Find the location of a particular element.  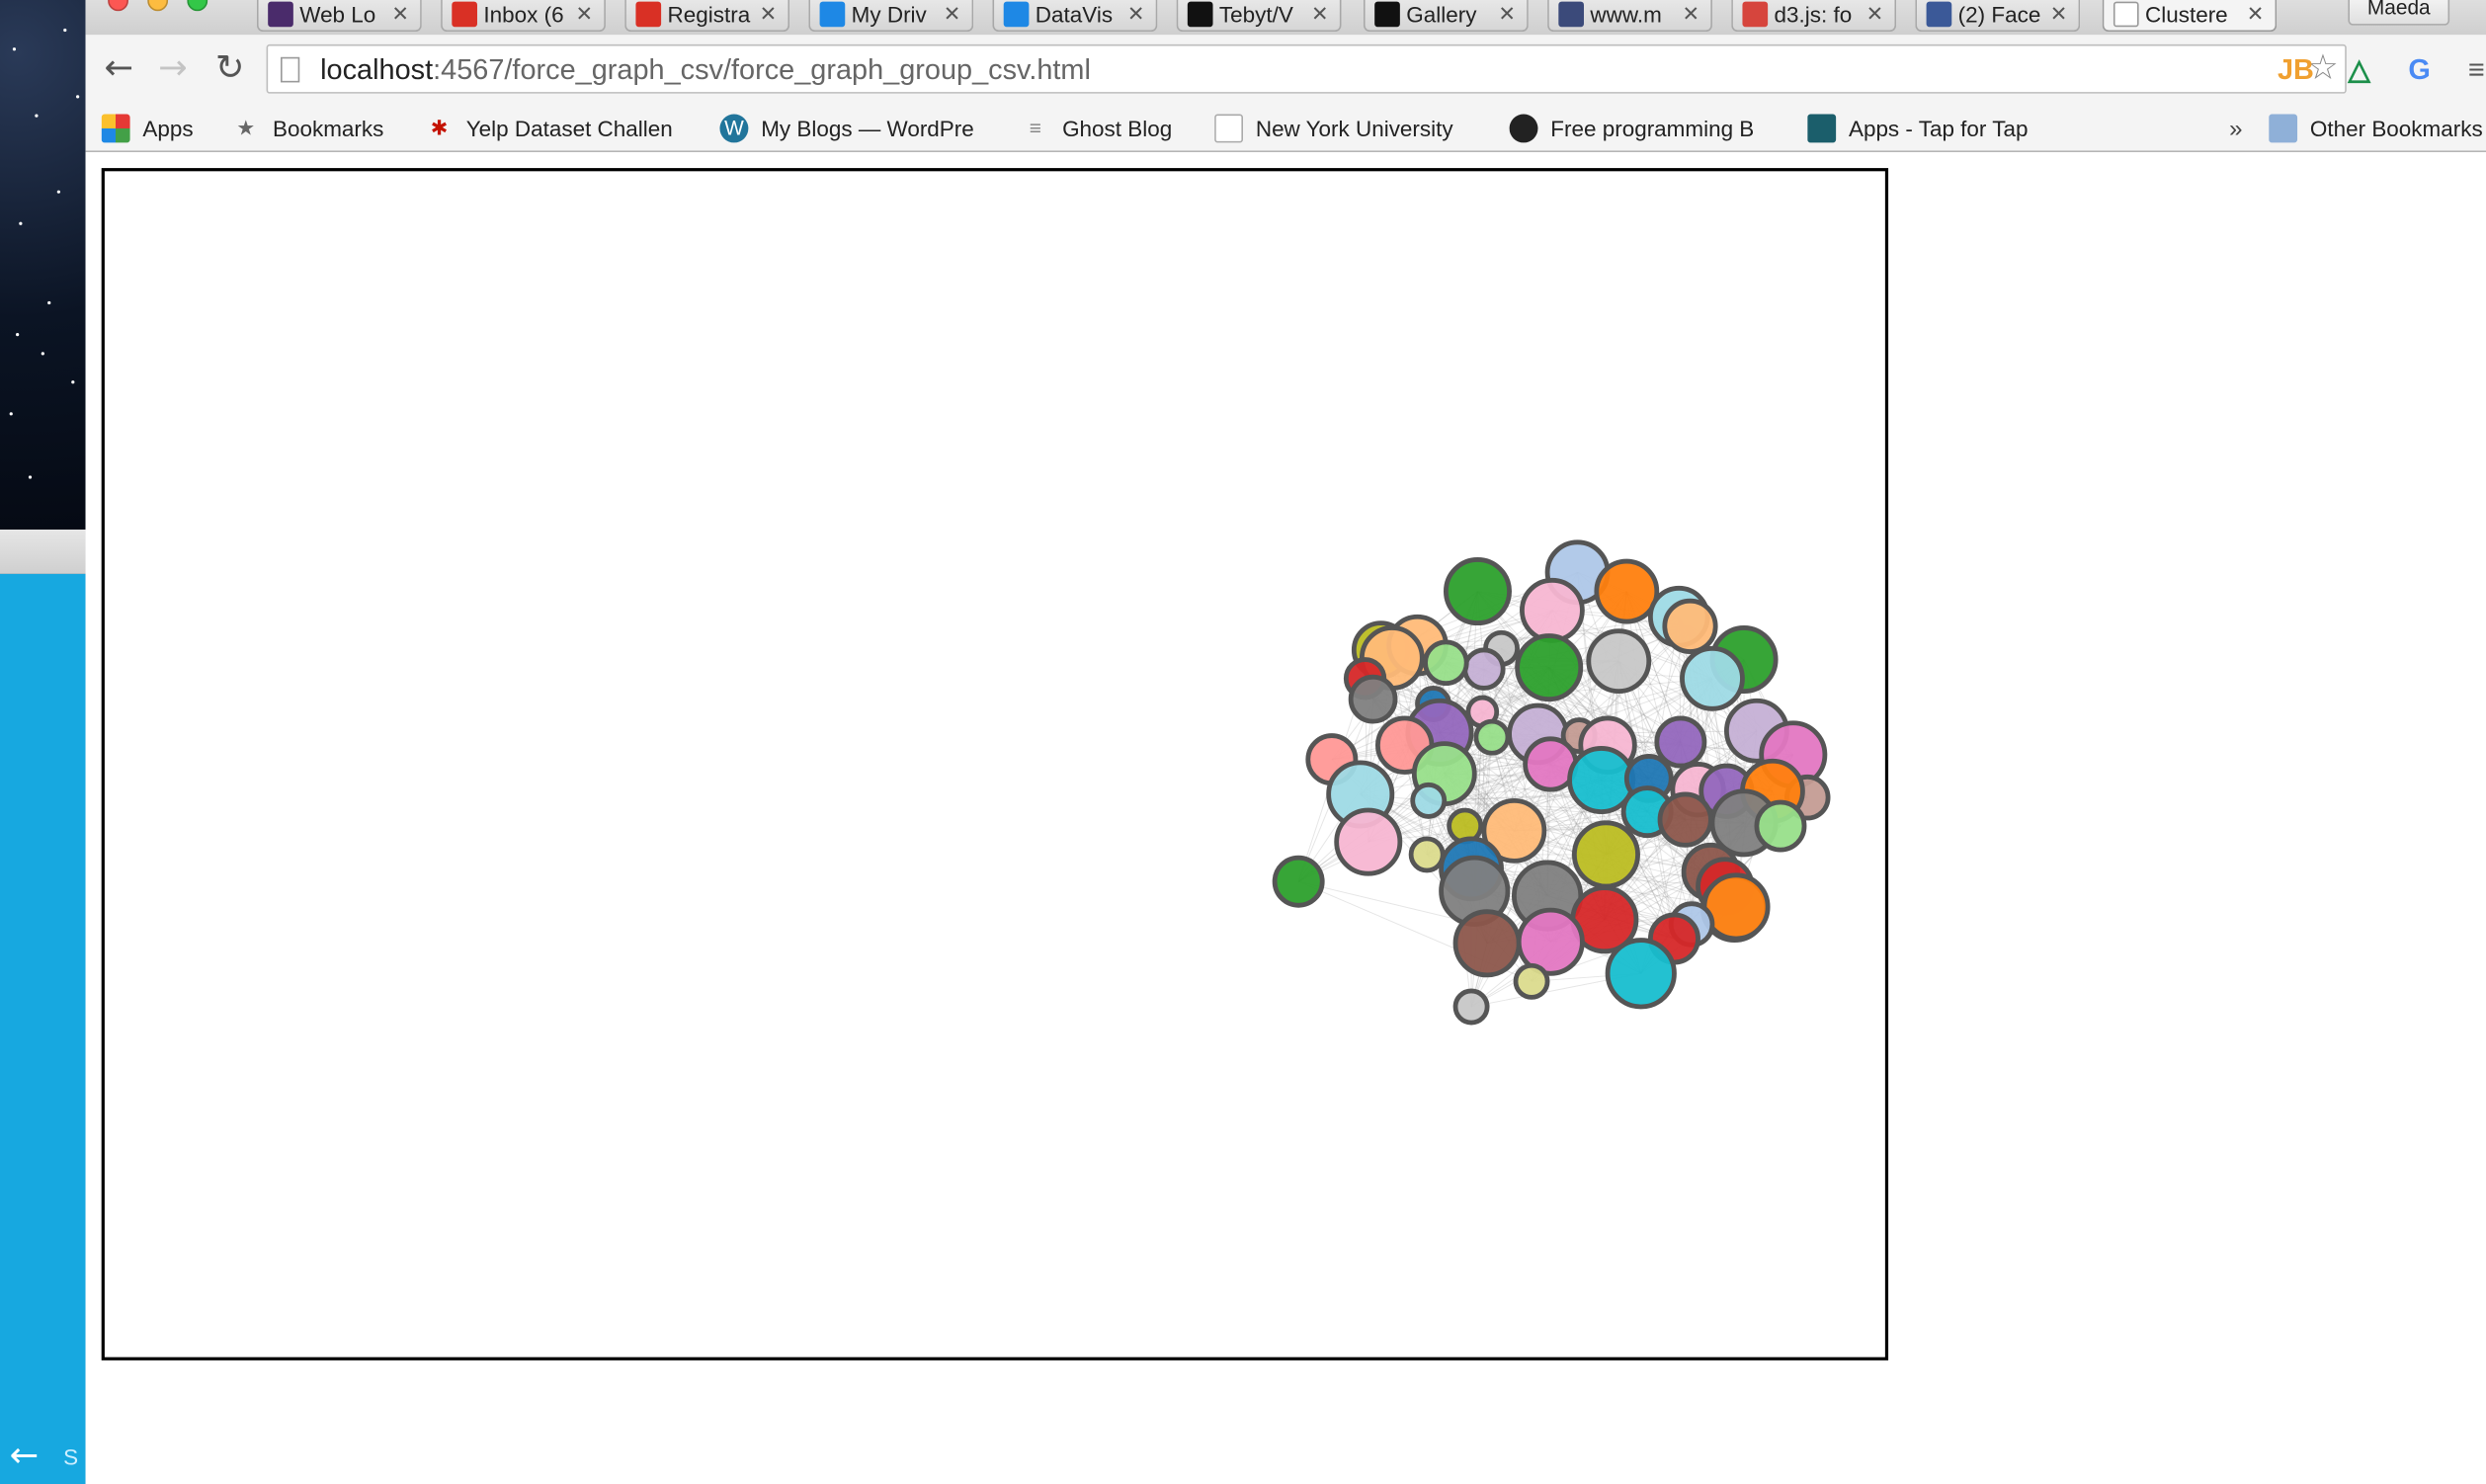

browser-tab: Tebyt/V ✕ is located at coordinates (1259, 16).